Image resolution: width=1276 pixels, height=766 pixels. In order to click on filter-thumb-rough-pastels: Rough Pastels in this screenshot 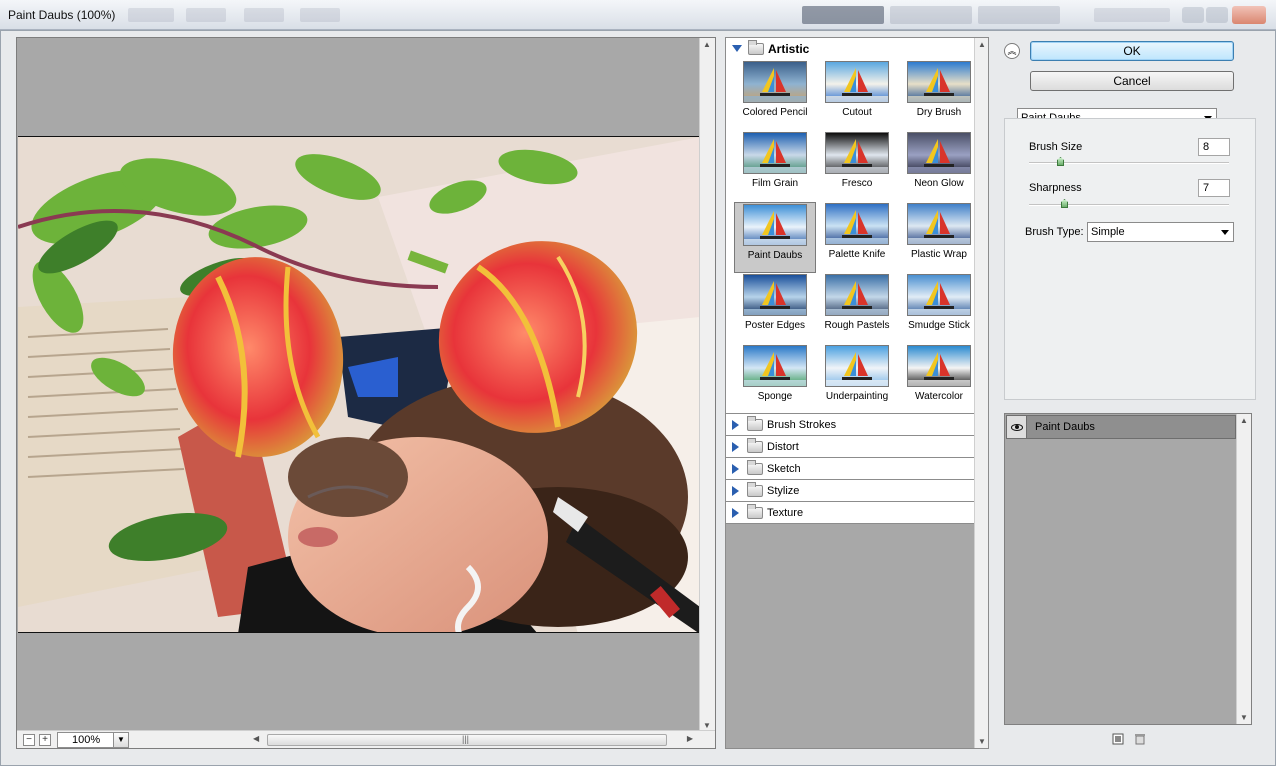, I will do `click(857, 308)`.